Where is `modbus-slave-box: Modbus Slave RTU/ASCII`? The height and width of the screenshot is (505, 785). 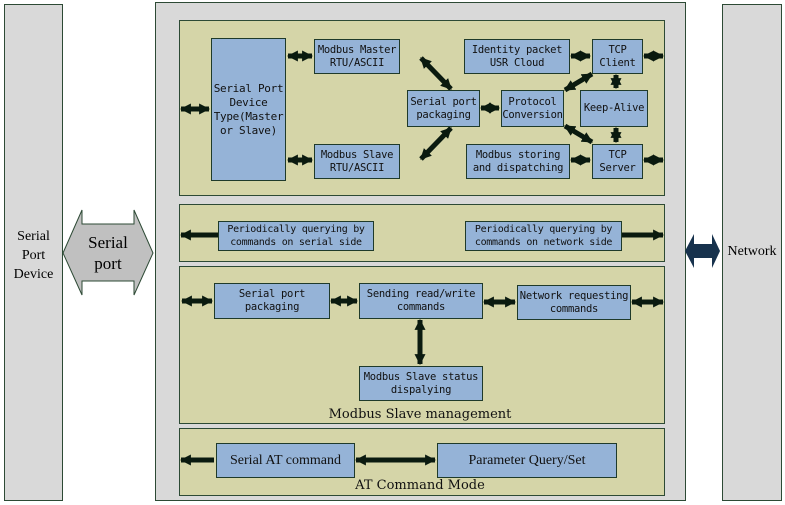 modbus-slave-box: Modbus Slave RTU/ASCII is located at coordinates (357, 161).